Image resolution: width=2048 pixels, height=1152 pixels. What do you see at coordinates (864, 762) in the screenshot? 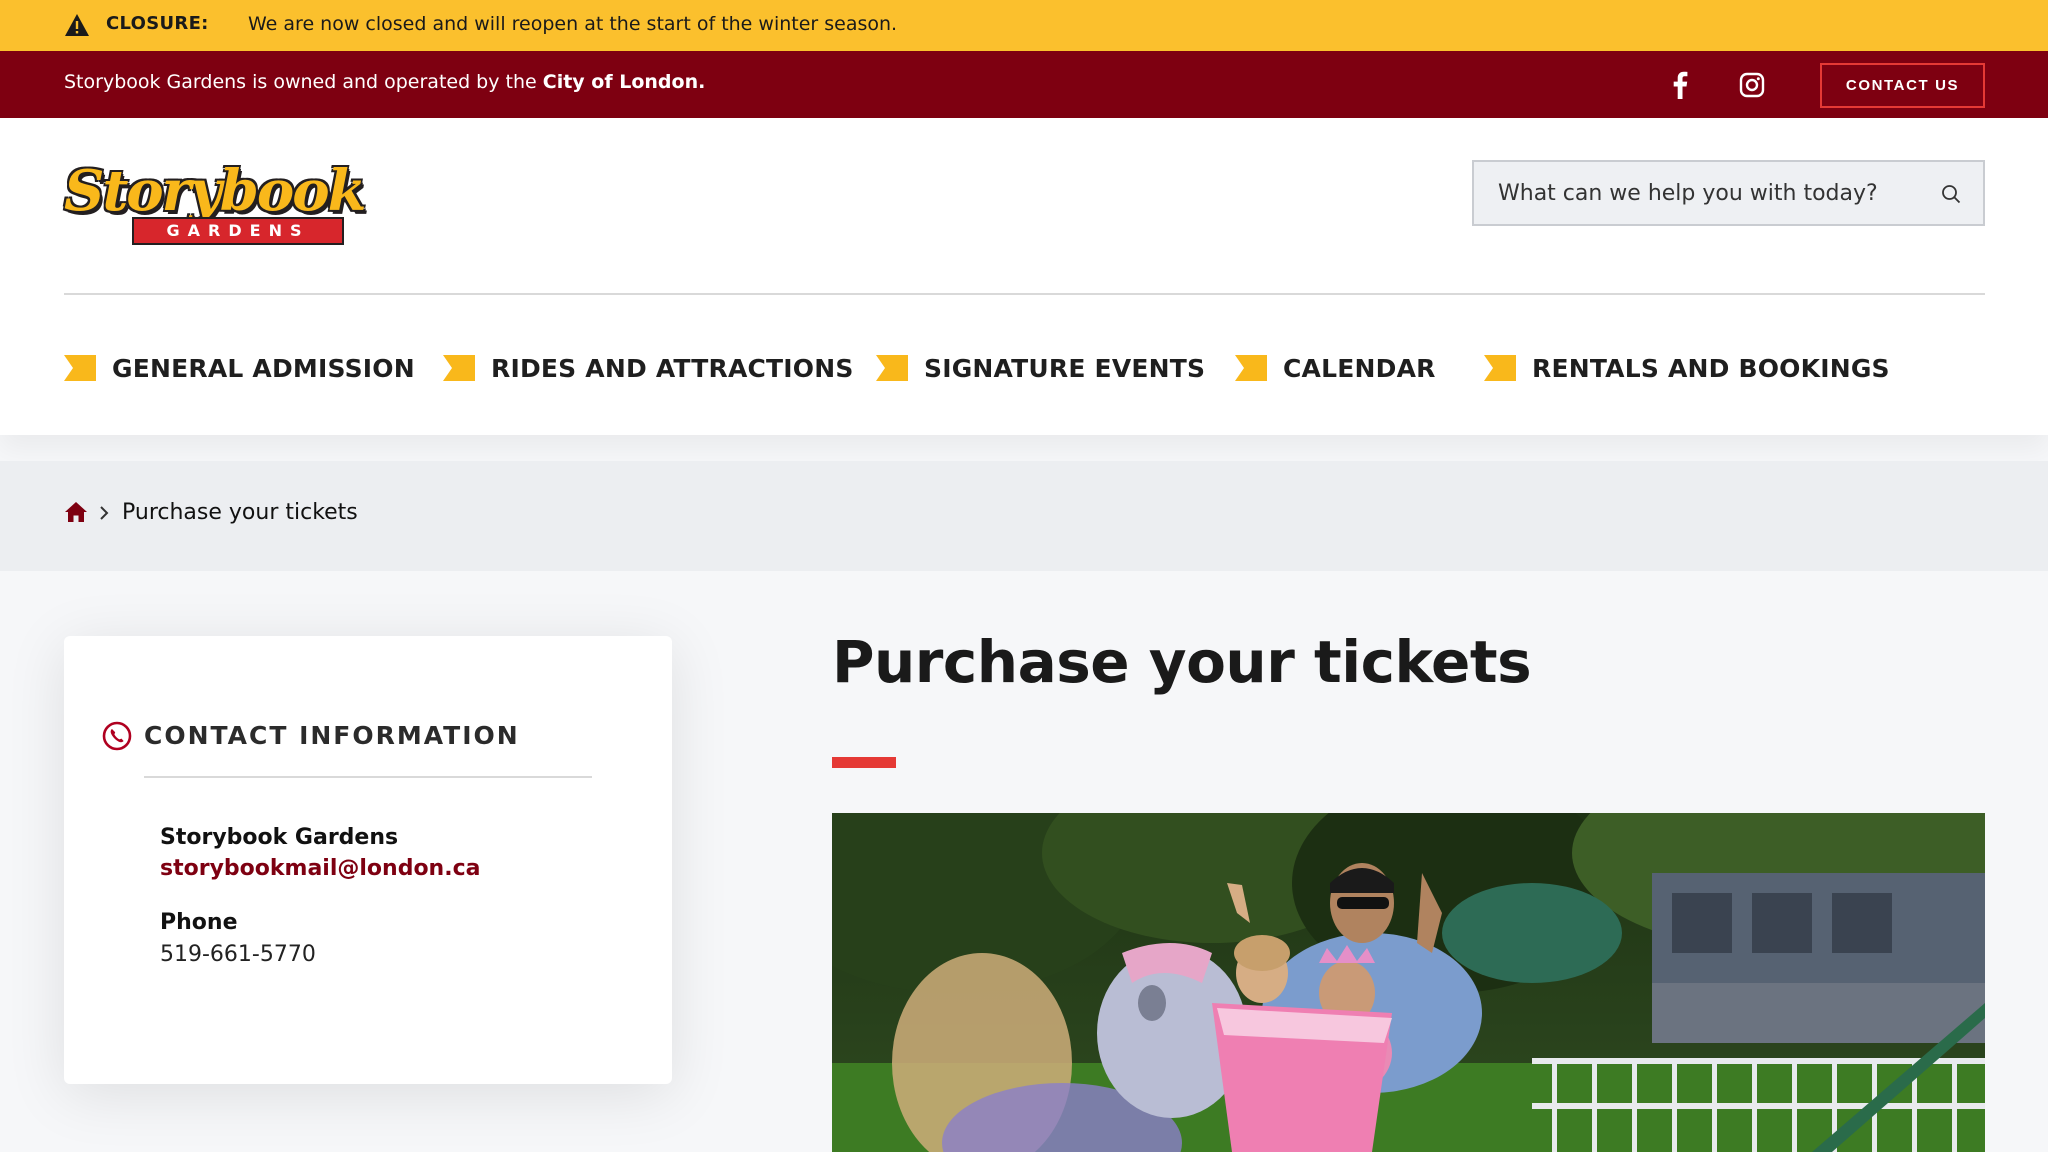
I see `title-underline` at bounding box center [864, 762].